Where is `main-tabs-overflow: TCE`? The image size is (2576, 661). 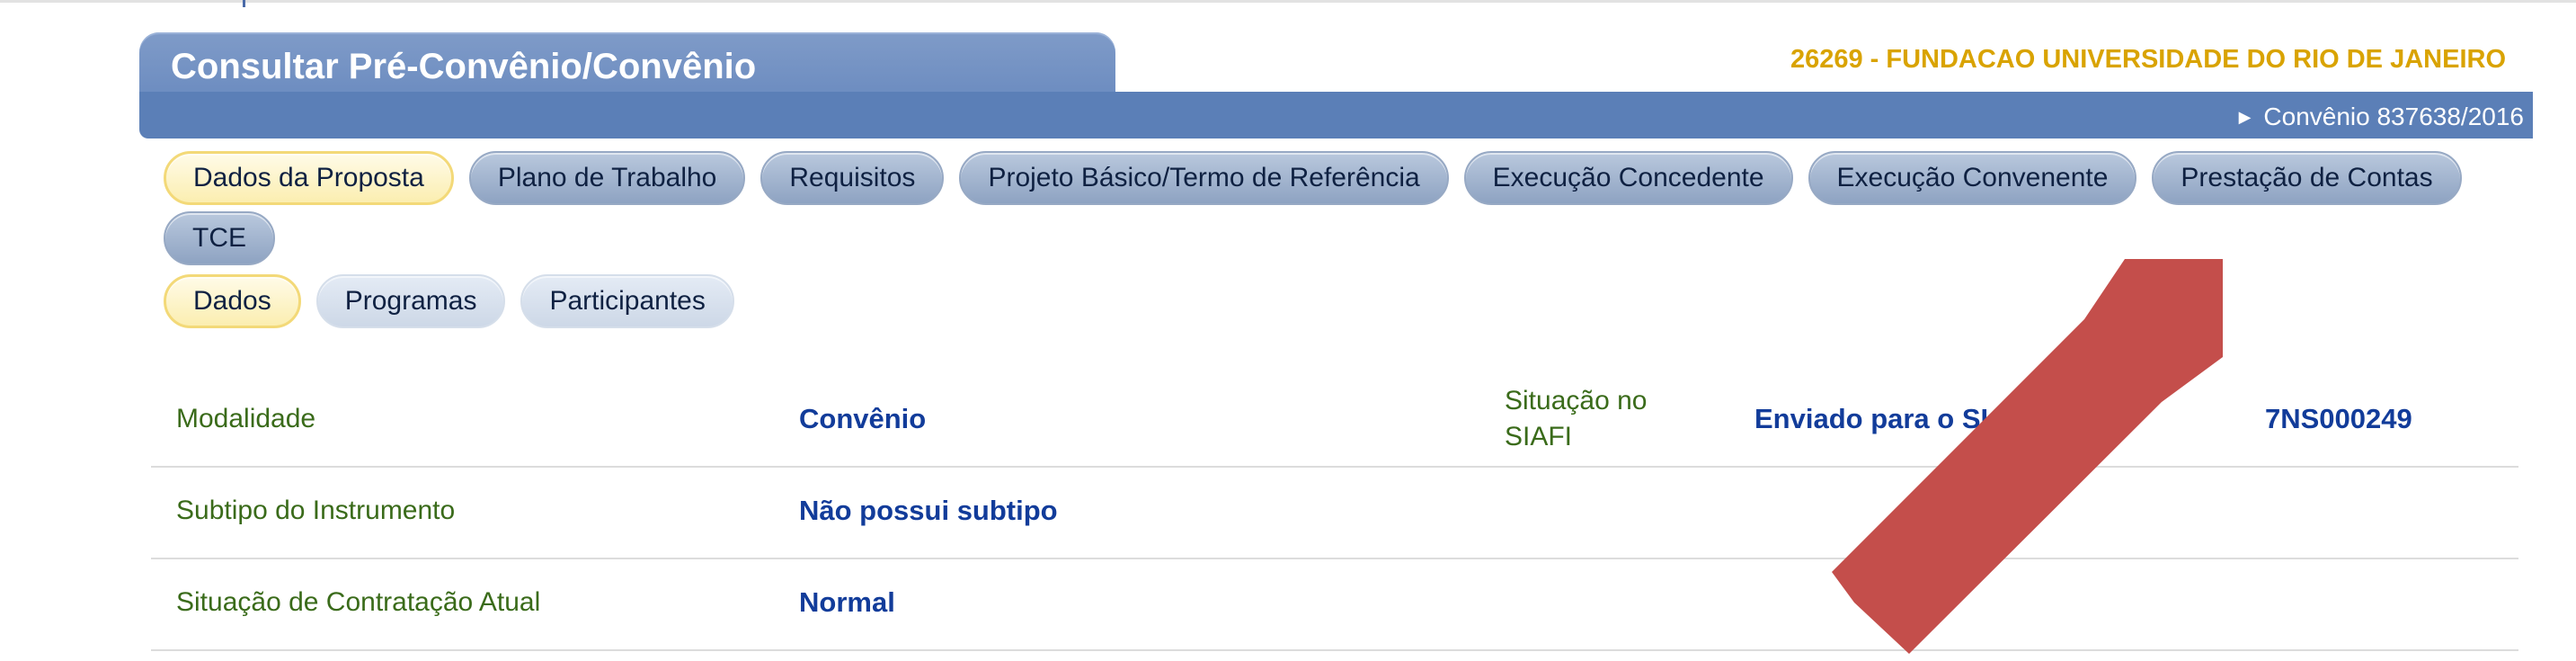
main-tabs-overflow: TCE is located at coordinates (219, 238).